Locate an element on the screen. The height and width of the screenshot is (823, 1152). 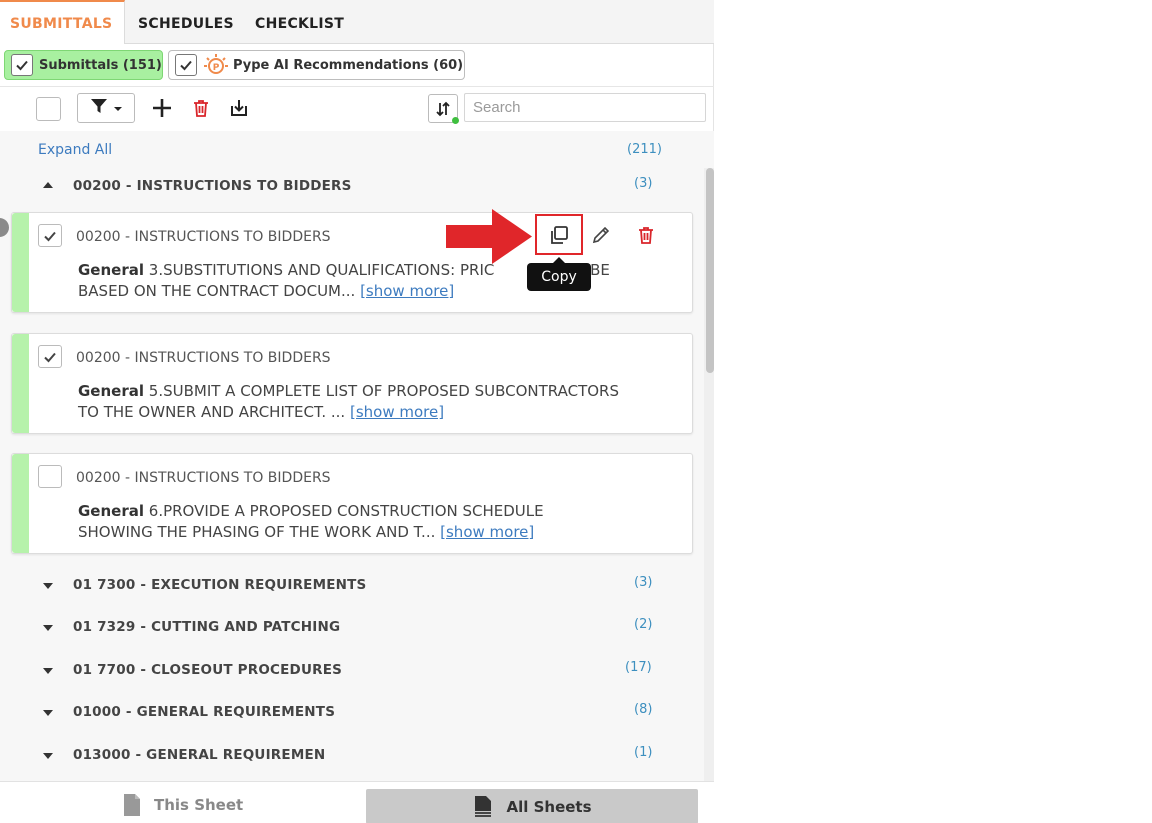
download-icon is located at coordinates (239, 108).